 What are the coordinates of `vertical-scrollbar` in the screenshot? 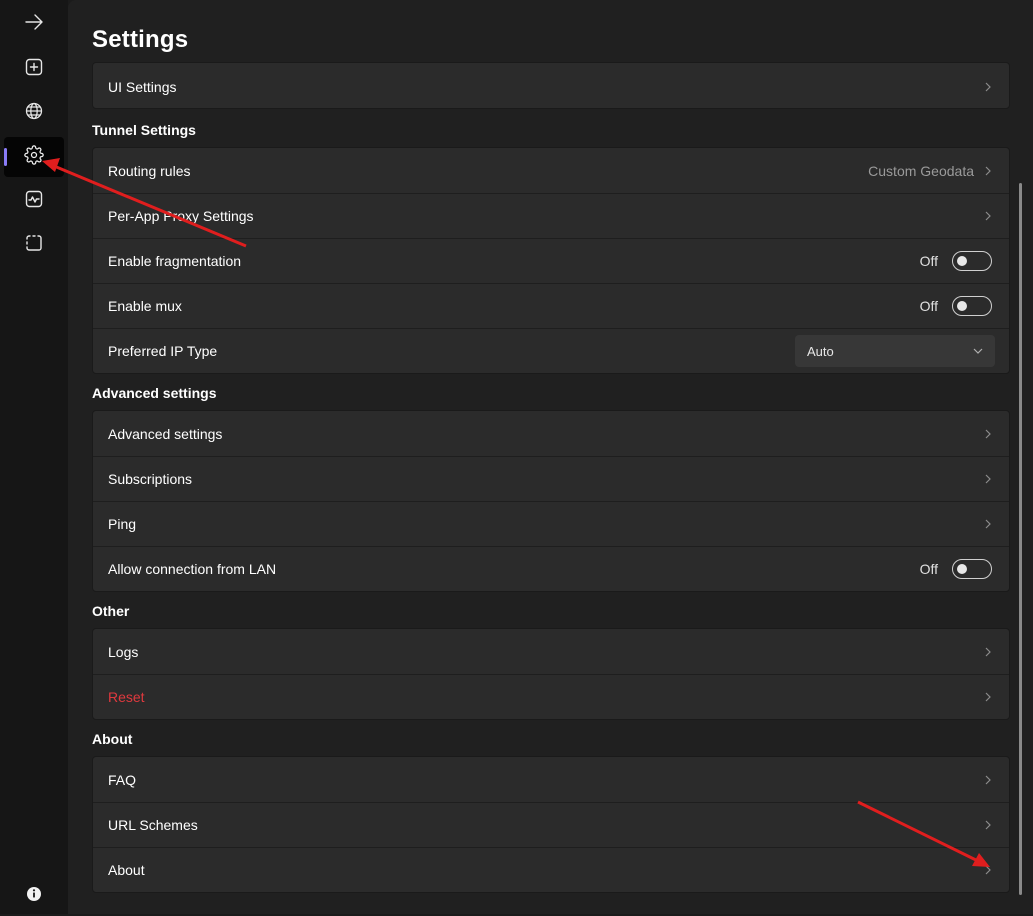 It's located at (1020, 539).